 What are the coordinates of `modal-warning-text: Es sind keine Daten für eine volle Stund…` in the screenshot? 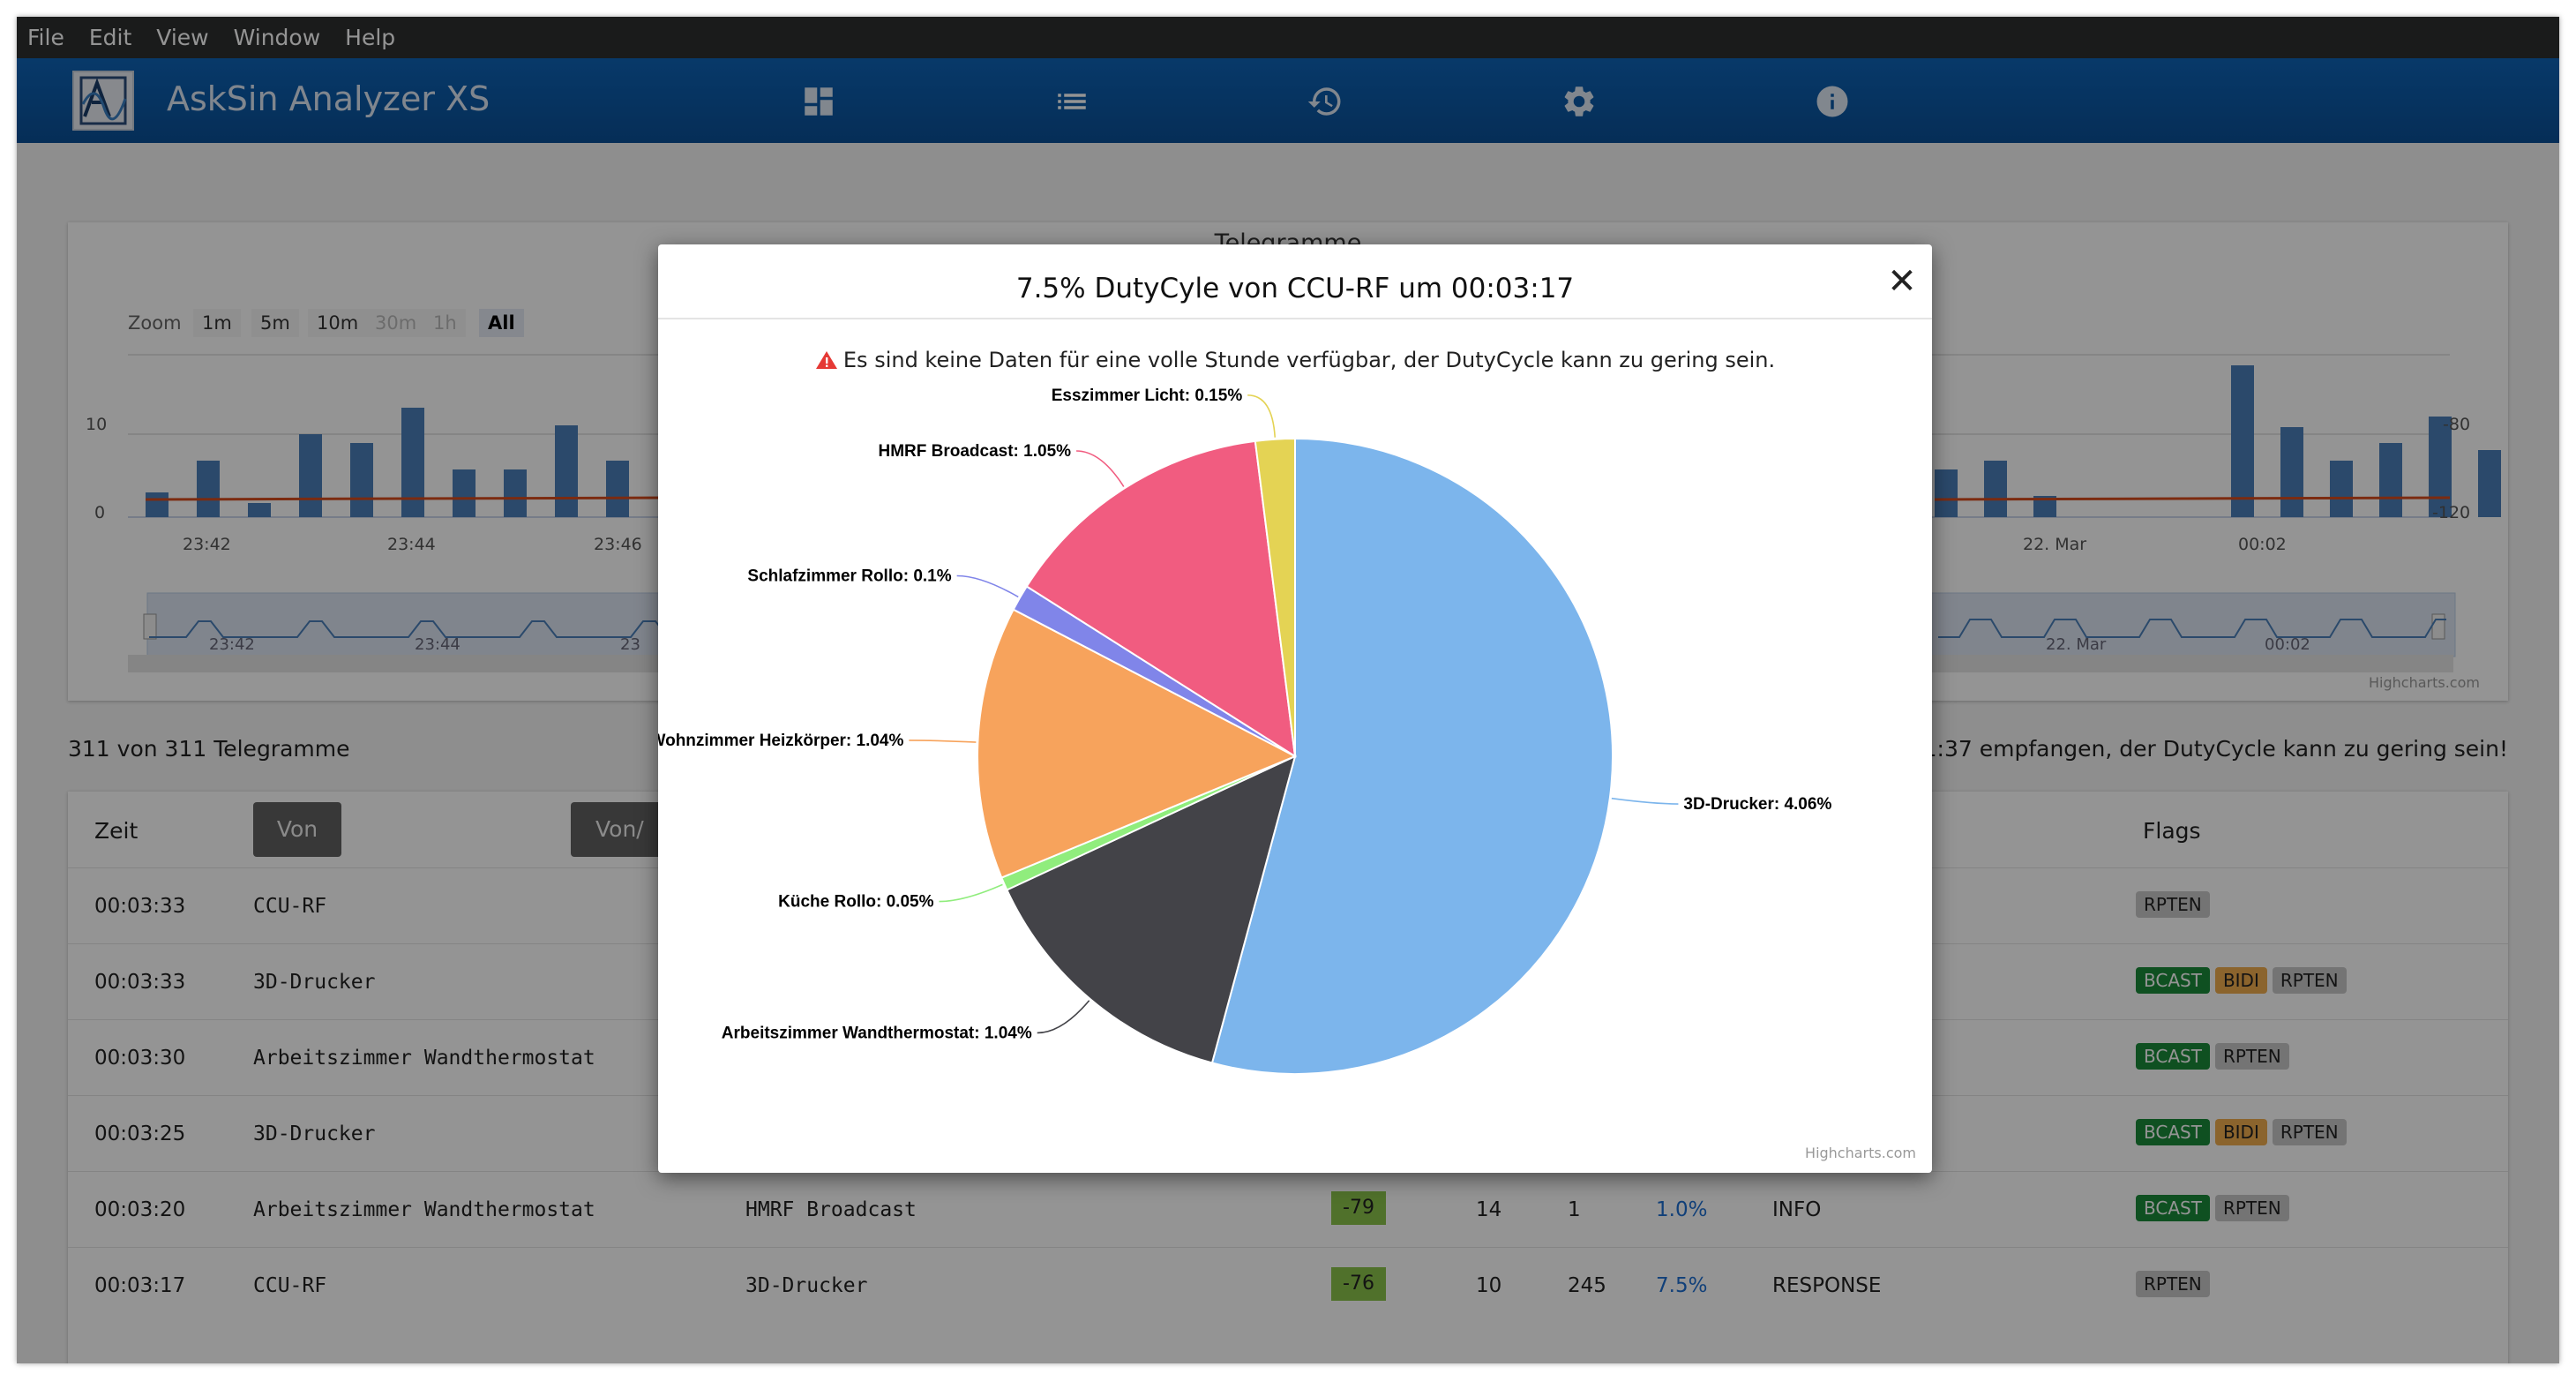 It's located at (1309, 360).